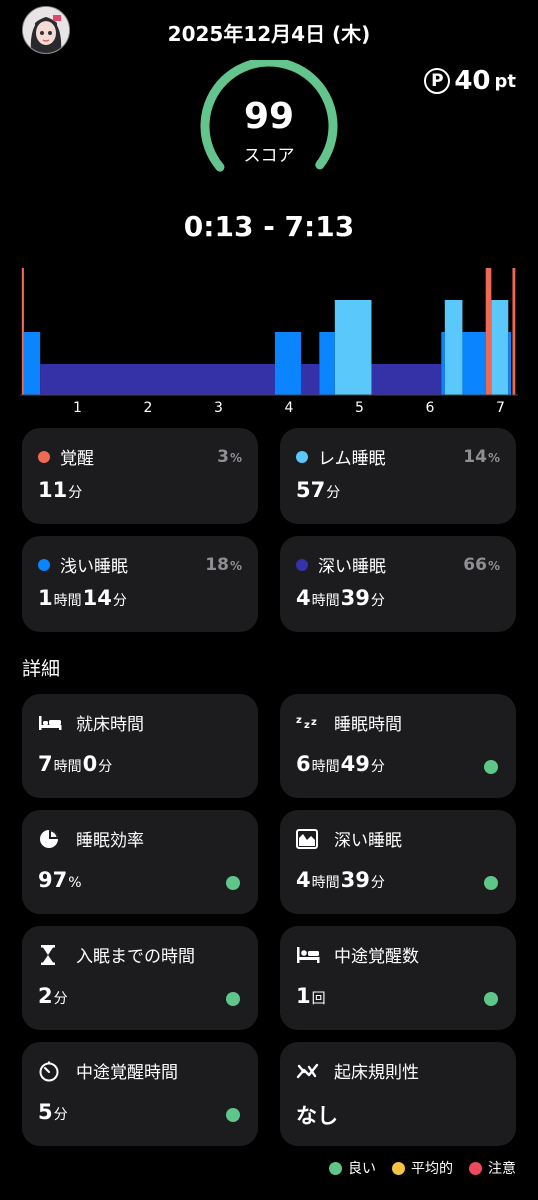 The image size is (538, 1200). Describe the element at coordinates (97, 598) in the screenshot. I see `value-number: 14` at that location.